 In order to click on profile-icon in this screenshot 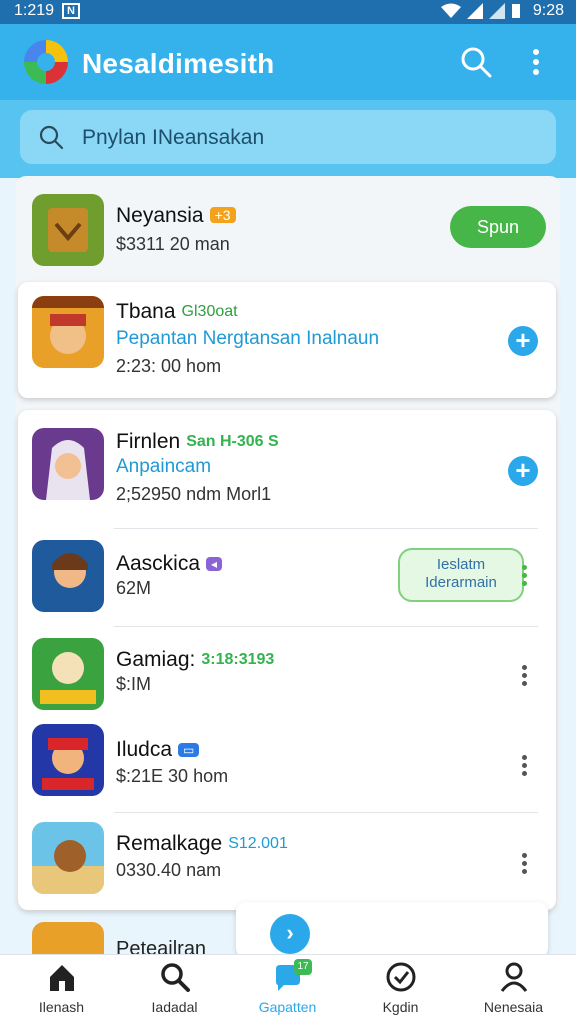, I will do `click(514, 977)`.